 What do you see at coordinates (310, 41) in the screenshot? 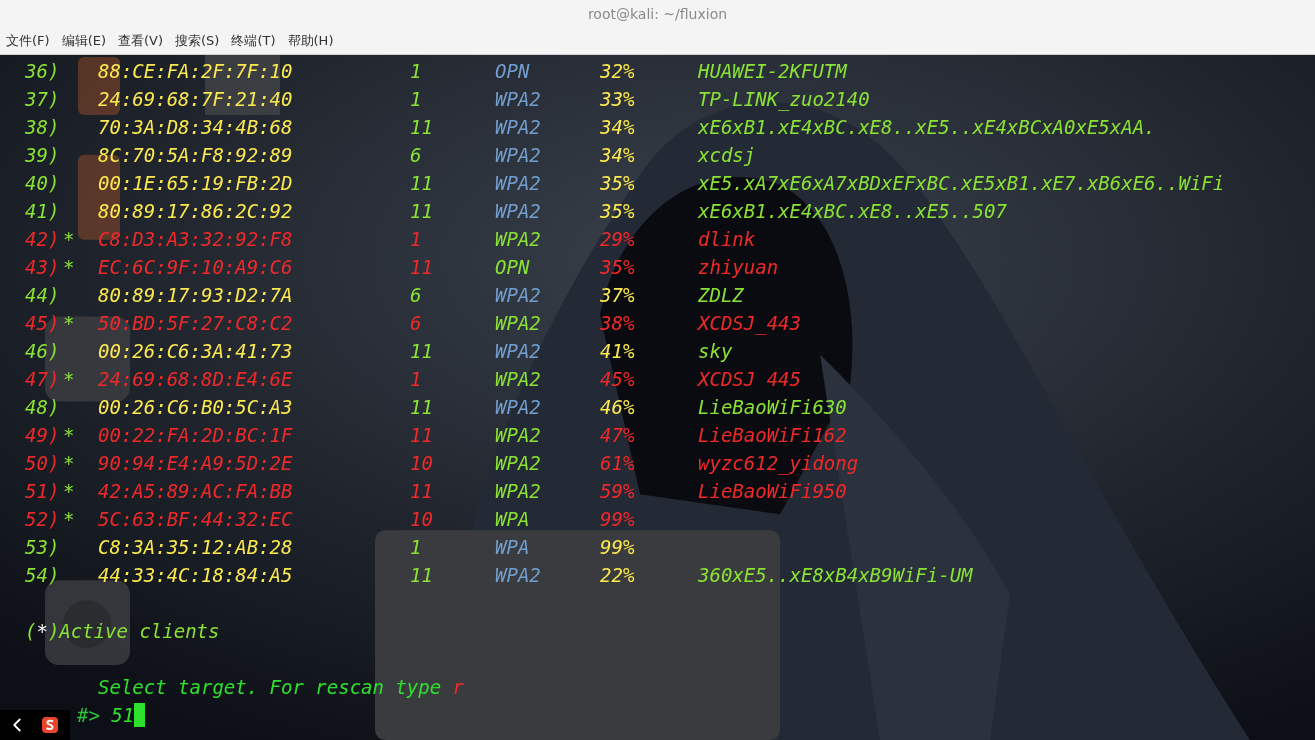
I see `menu-item: 帮助(H)` at bounding box center [310, 41].